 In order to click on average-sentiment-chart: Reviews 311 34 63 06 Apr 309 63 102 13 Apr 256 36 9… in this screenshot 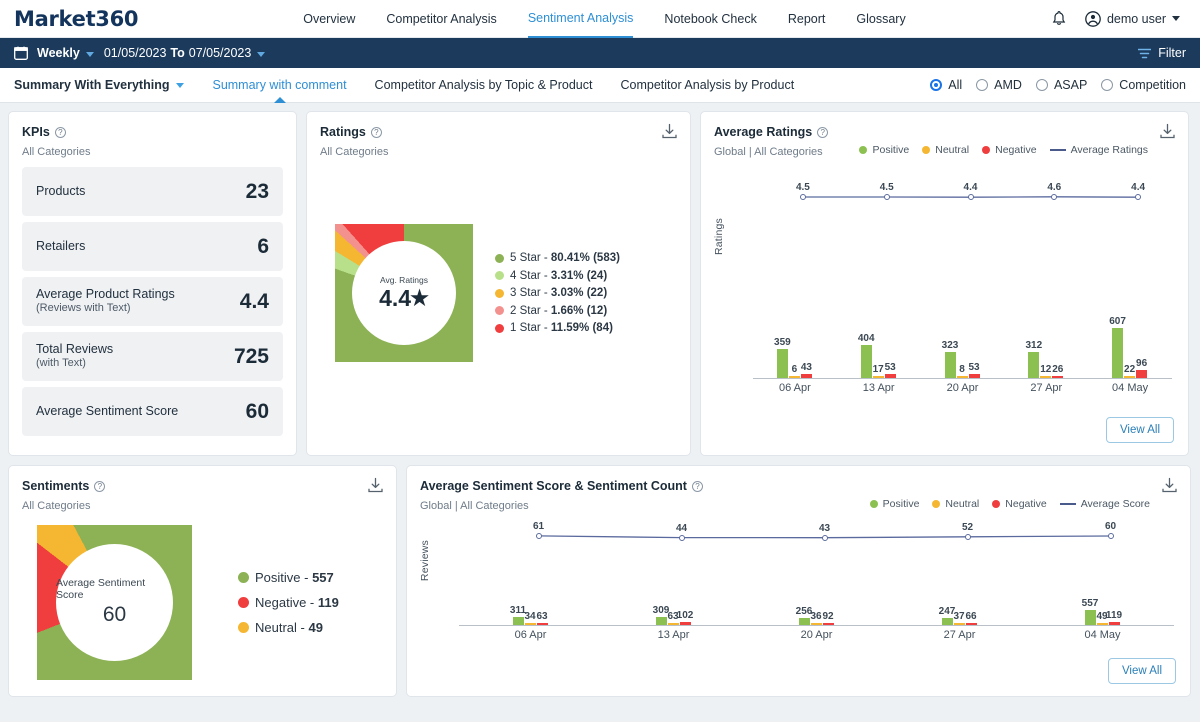, I will do `click(799, 579)`.